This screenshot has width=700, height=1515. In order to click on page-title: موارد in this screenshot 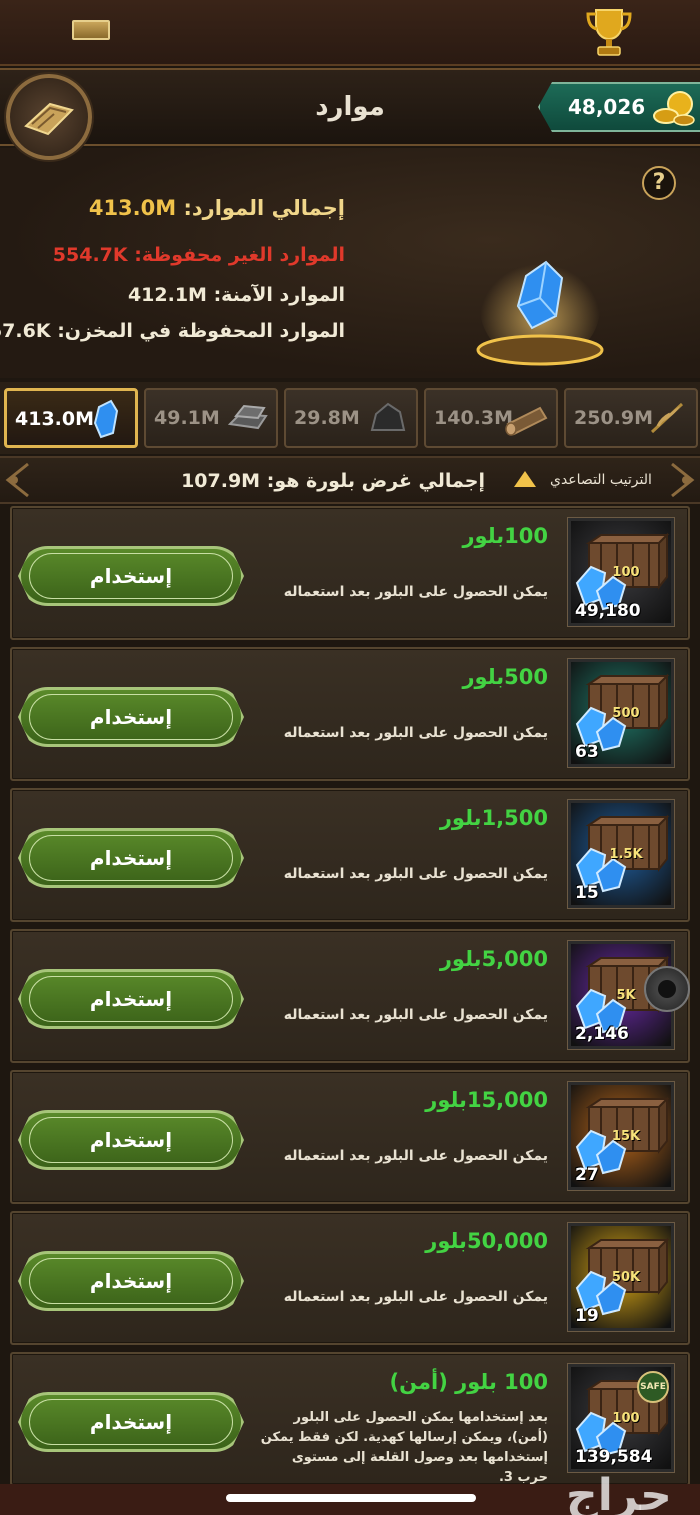, I will do `click(350, 107)`.